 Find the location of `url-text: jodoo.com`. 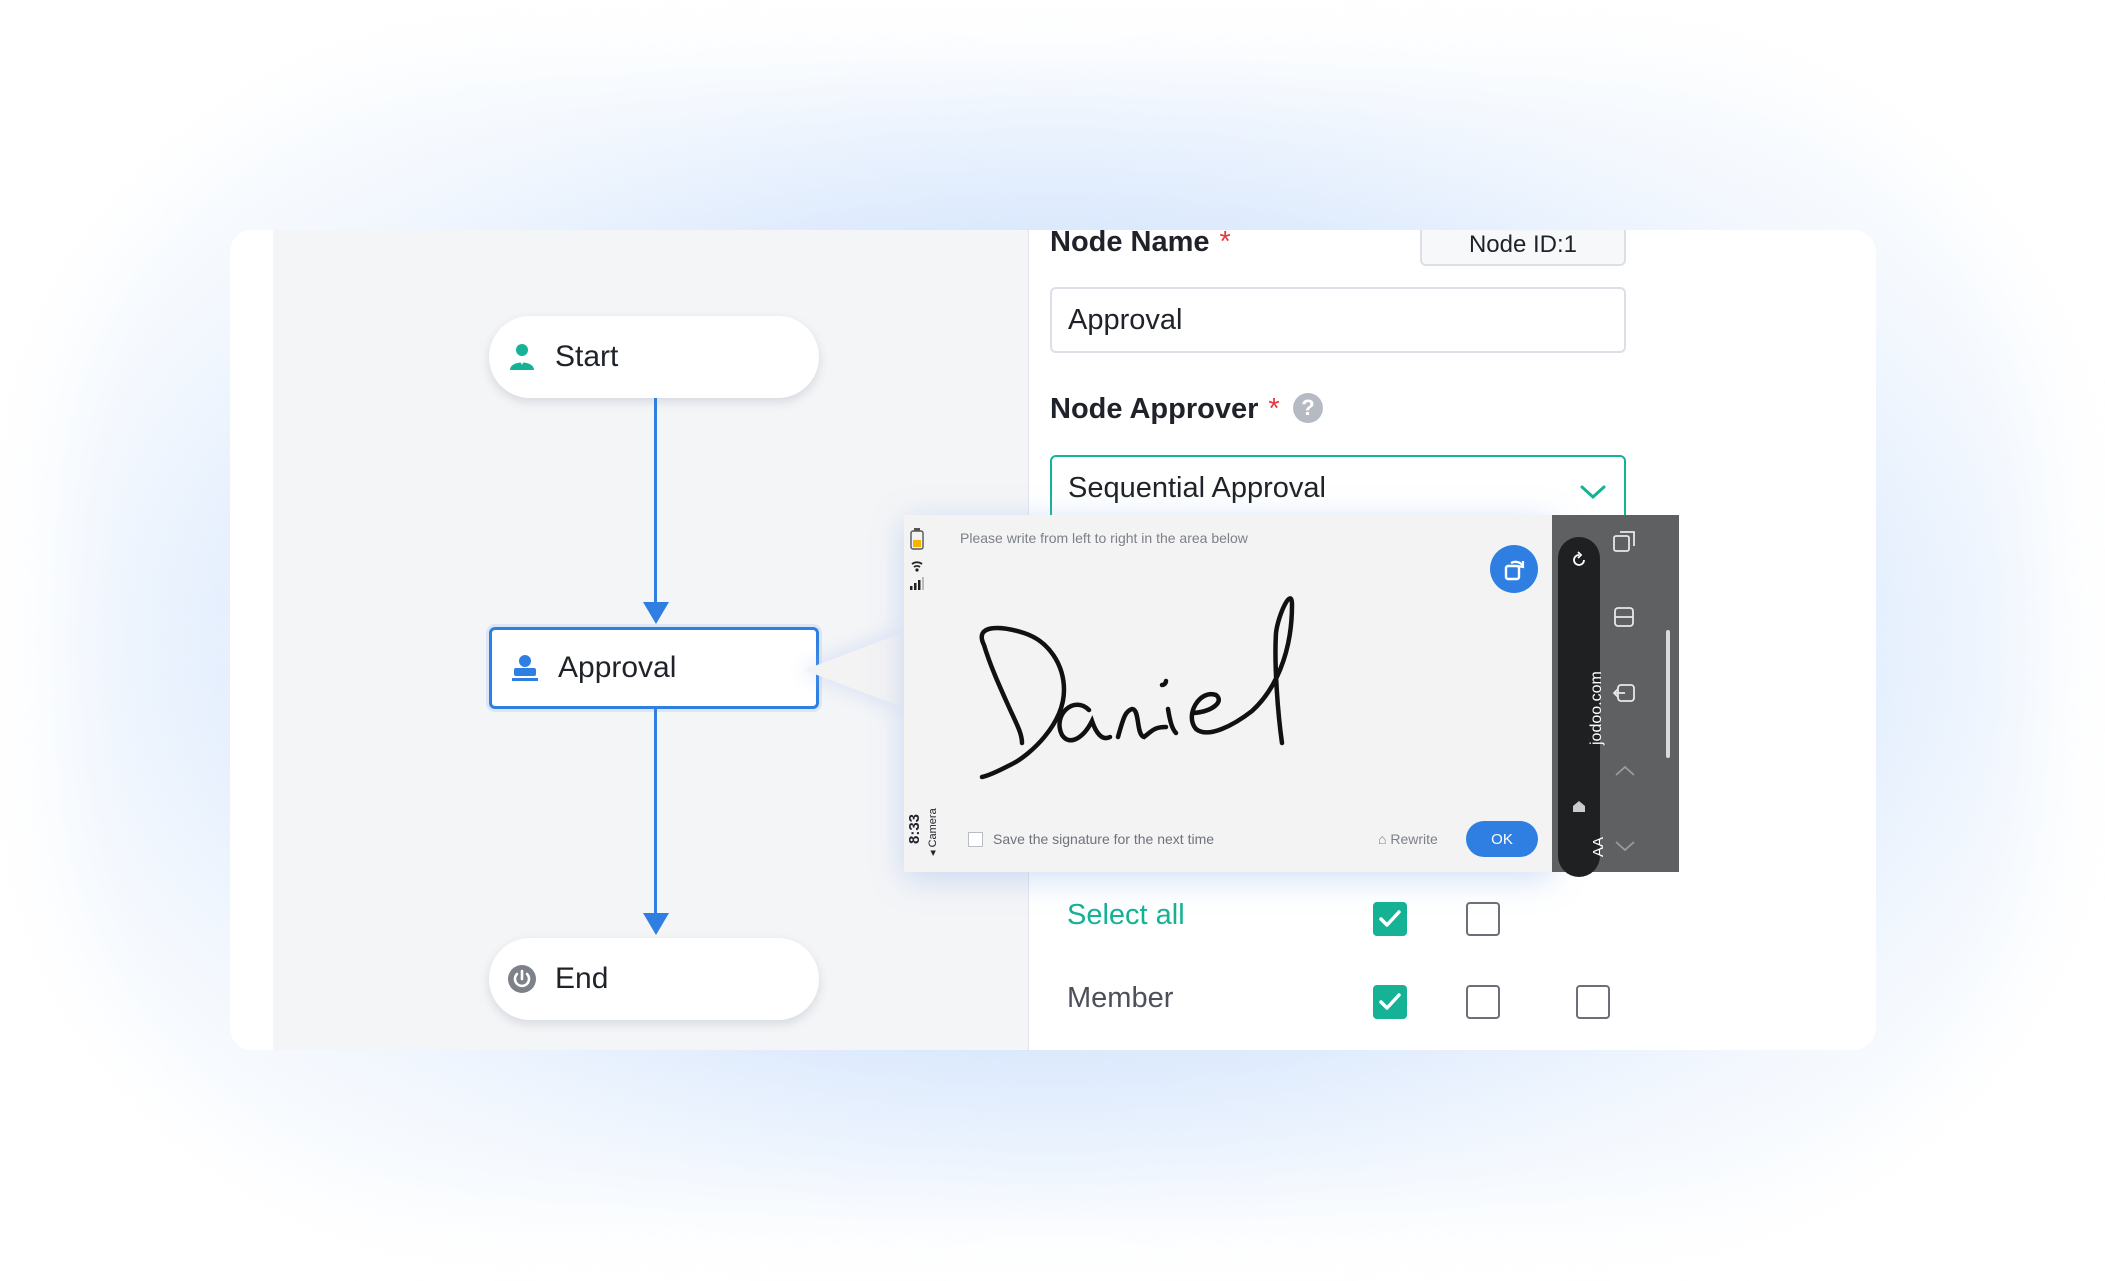

url-text: jodoo.com is located at coordinates (1597, 708).